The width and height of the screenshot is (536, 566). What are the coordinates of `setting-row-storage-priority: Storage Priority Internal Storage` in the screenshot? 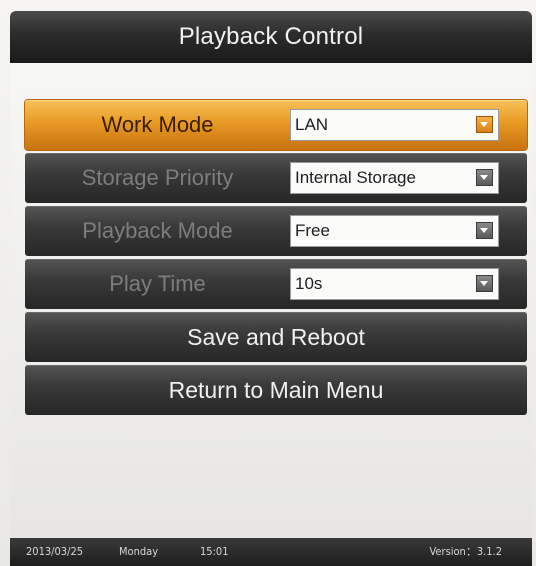 It's located at (276, 178).